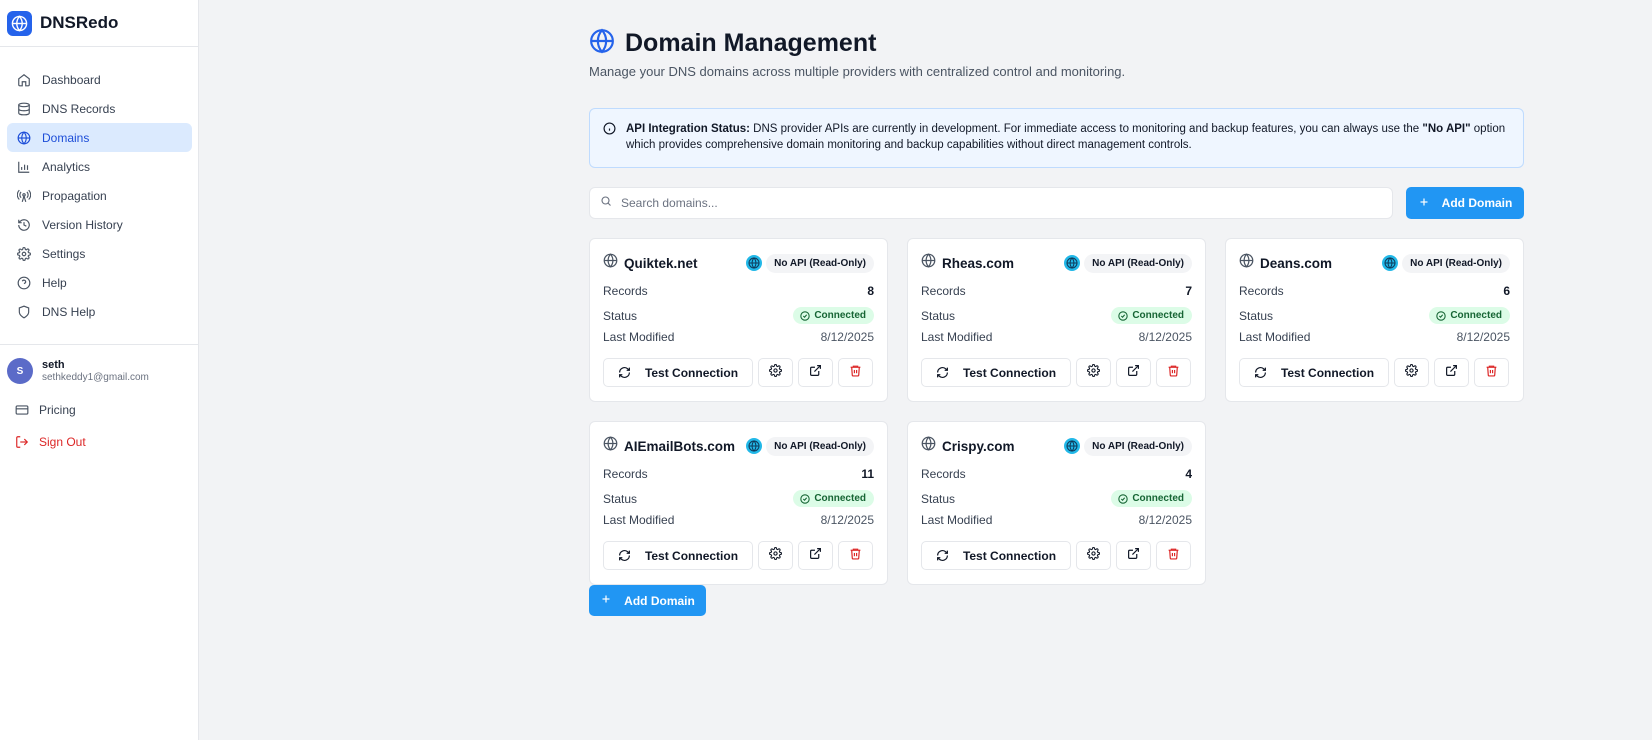 This screenshot has width=1652, height=740. I want to click on search-input, so click(1001, 203).